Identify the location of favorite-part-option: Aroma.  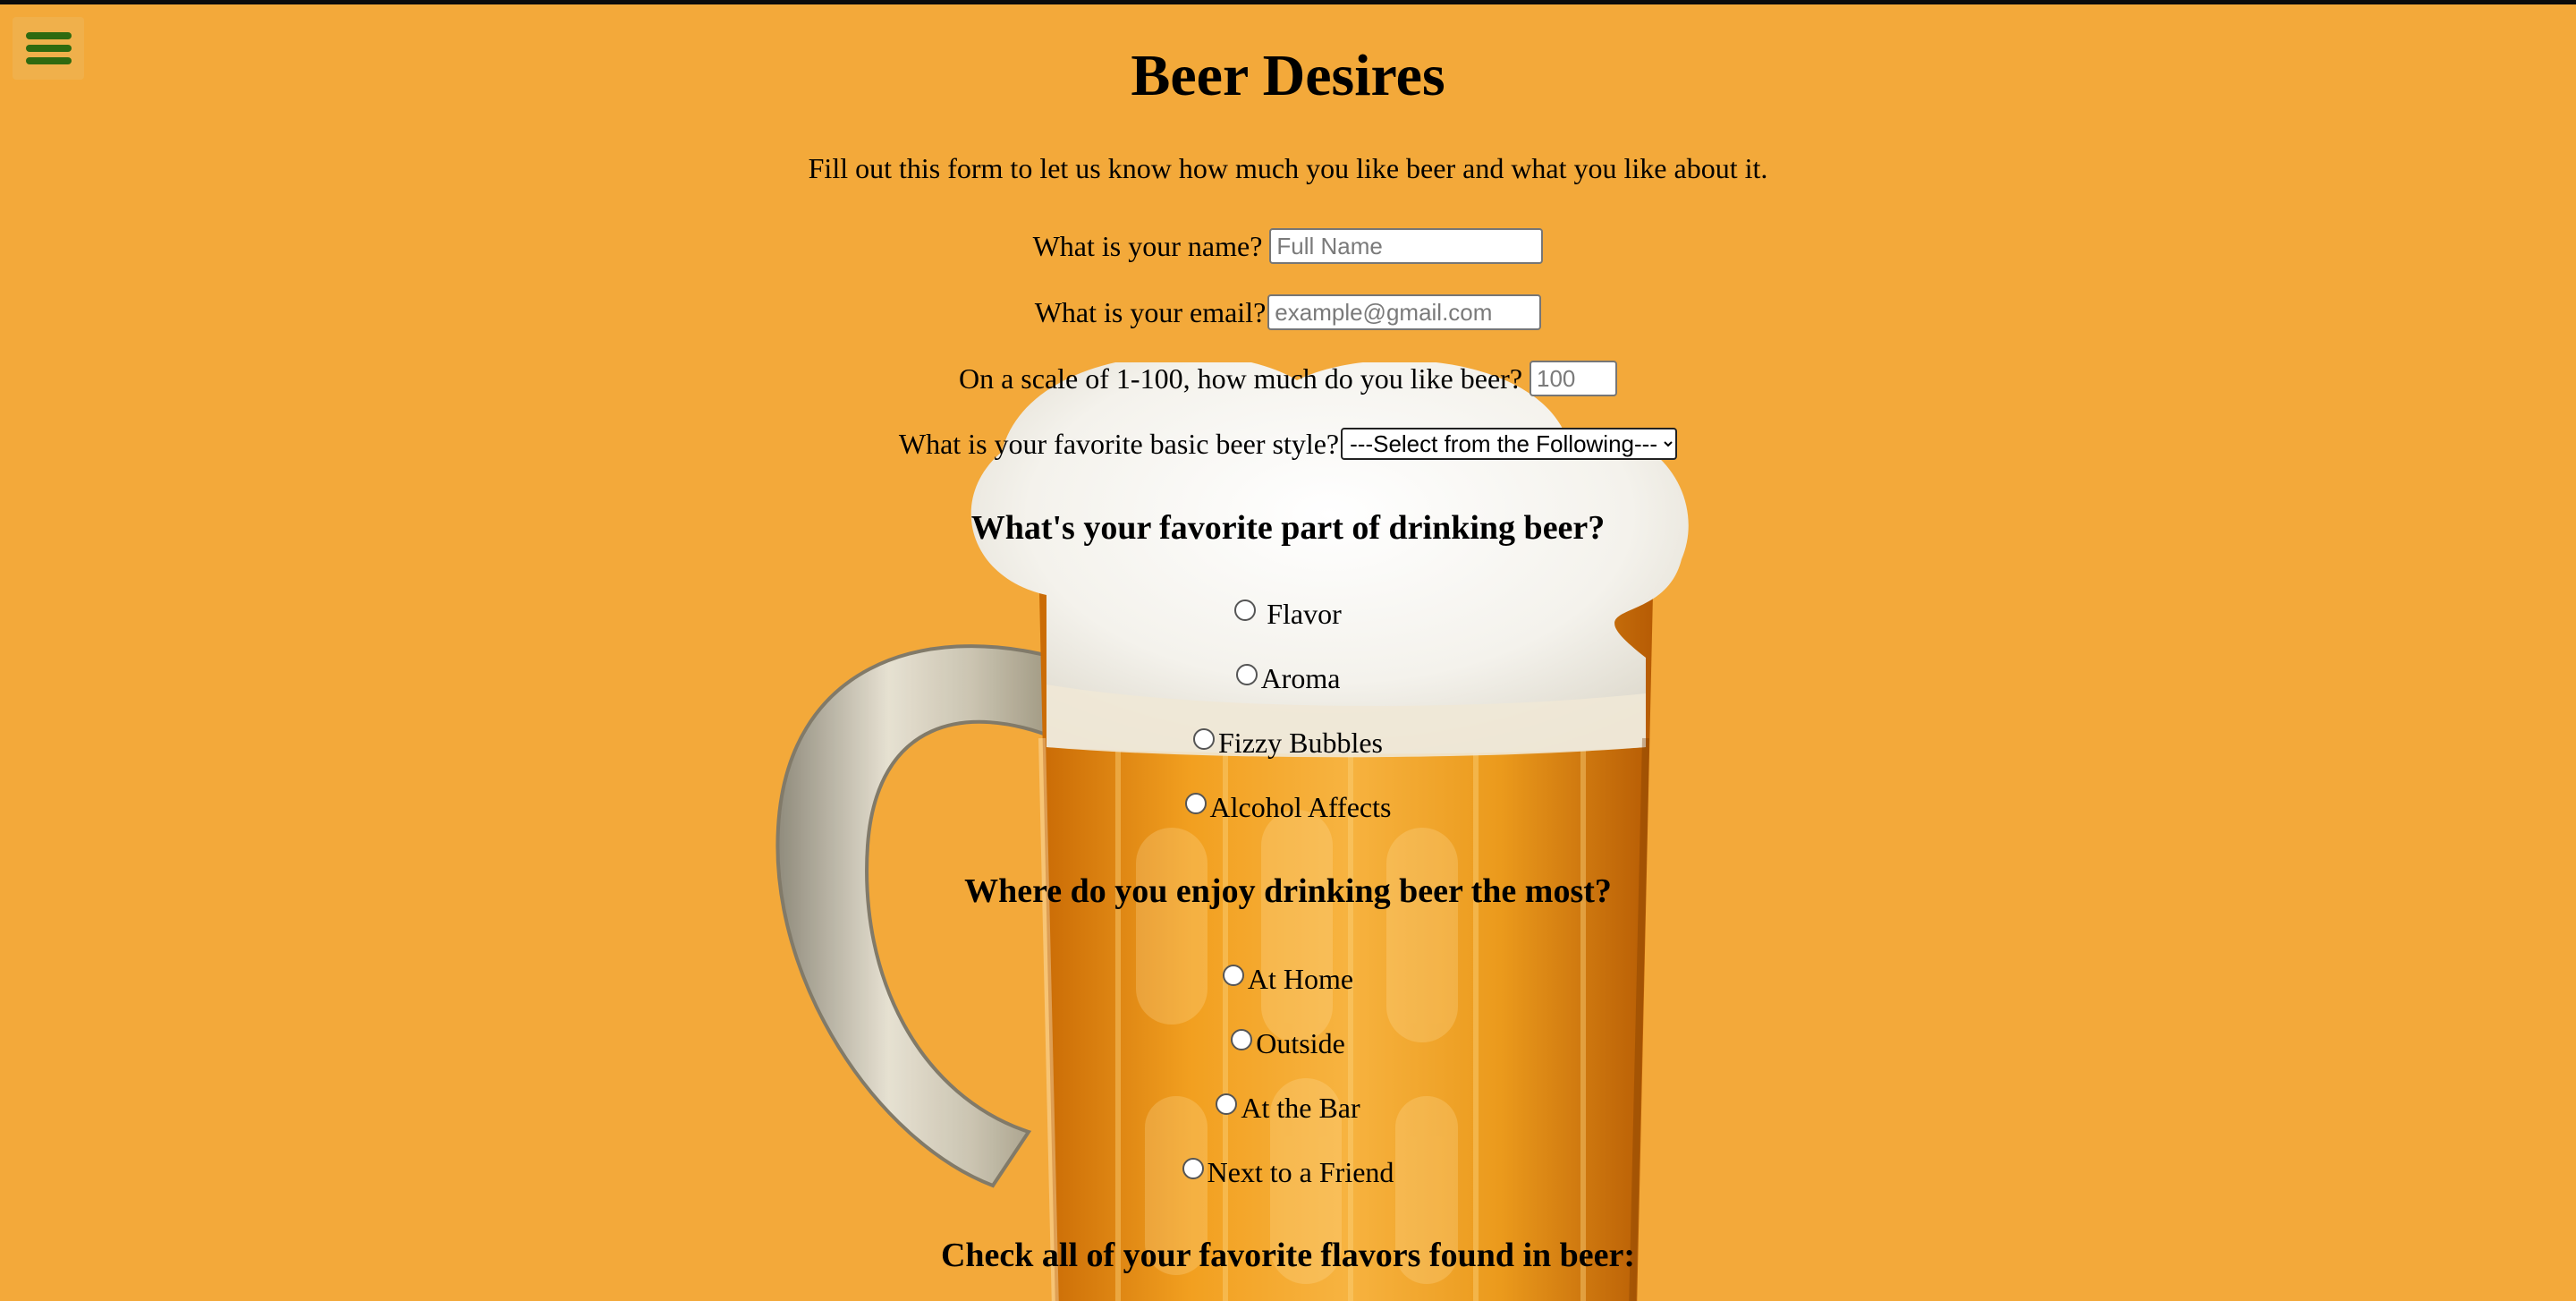
(1288, 678).